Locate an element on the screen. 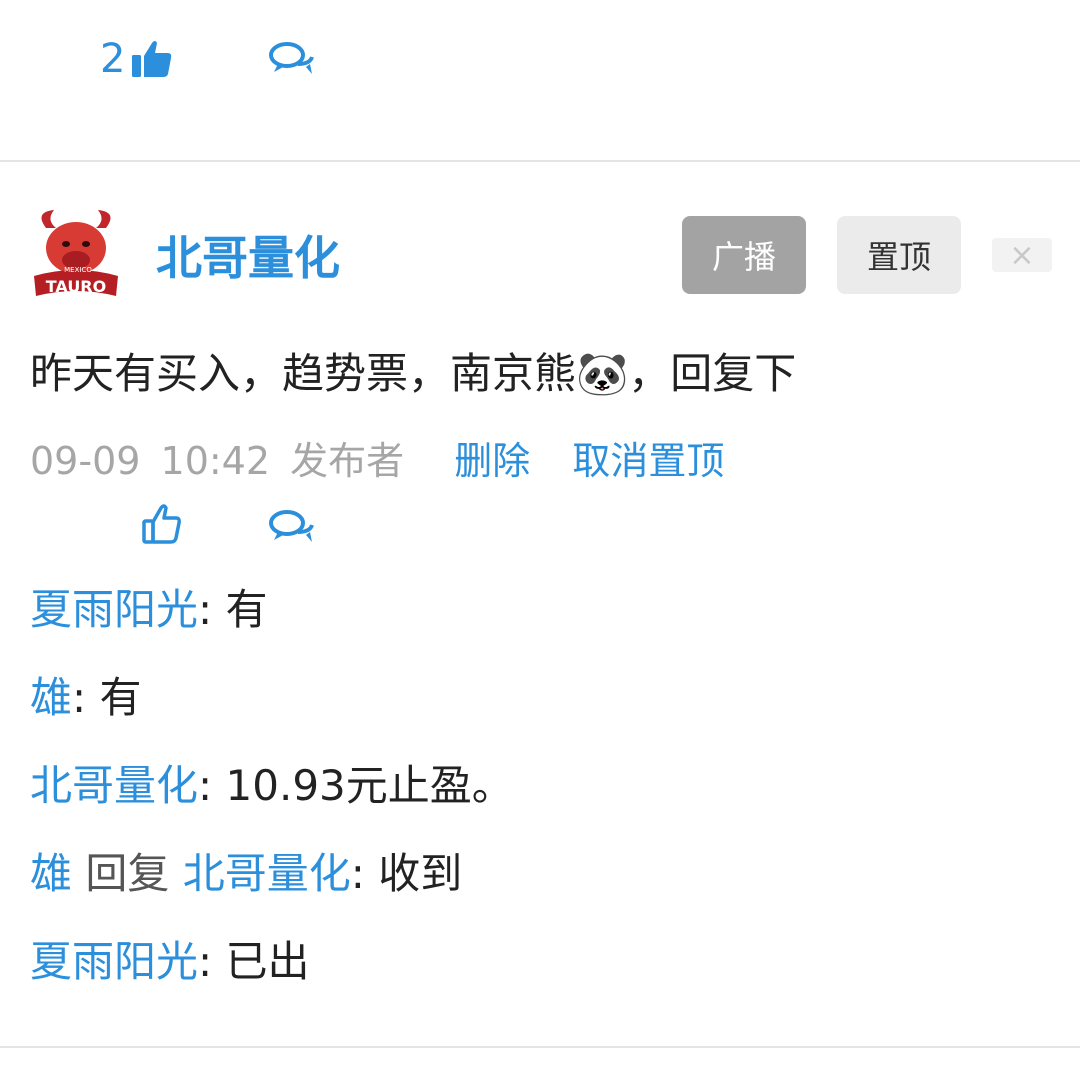 The height and width of the screenshot is (1069, 1080). reply-target: 北哥量化 is located at coordinates (267, 873).